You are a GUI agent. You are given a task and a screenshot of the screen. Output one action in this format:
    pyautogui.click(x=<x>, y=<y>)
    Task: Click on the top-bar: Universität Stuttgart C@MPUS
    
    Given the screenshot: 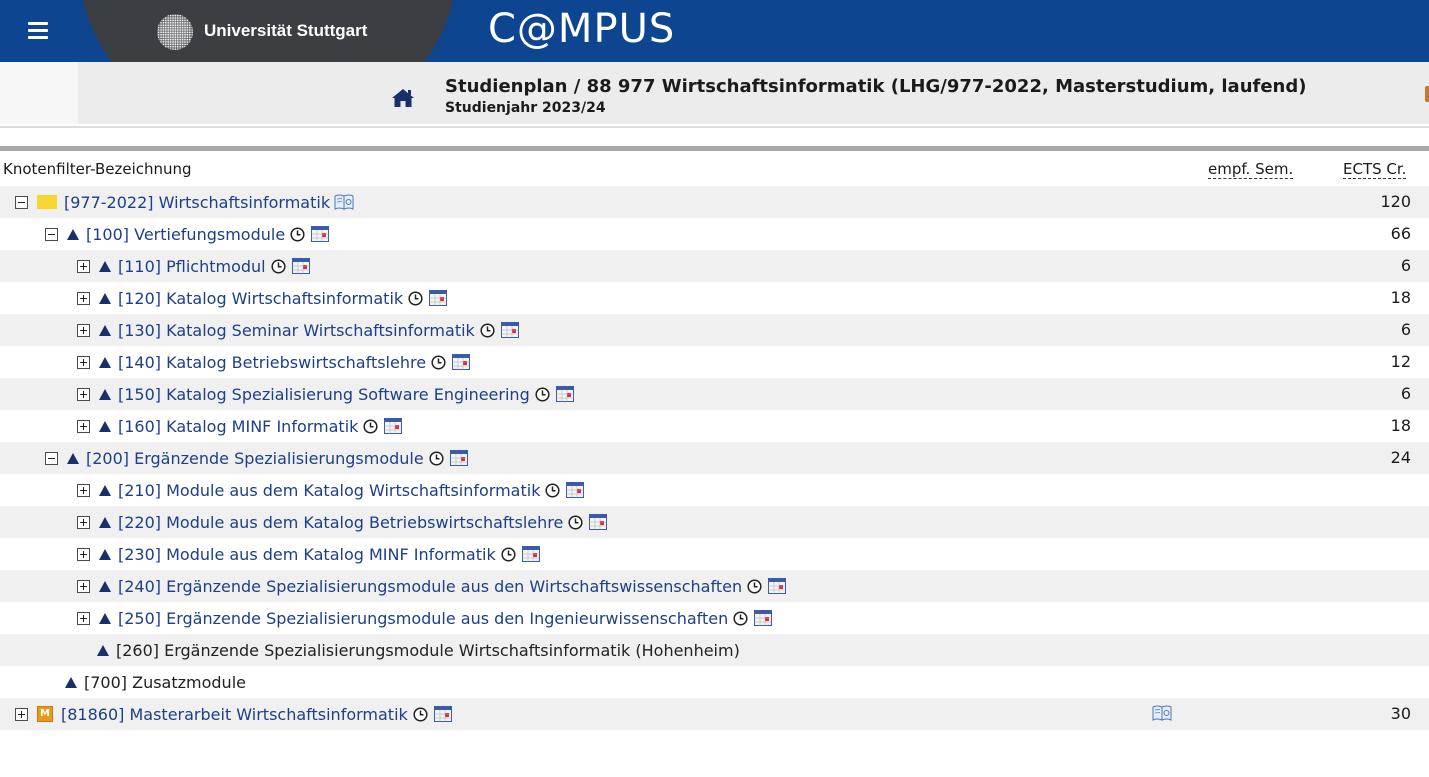 What is the action you would take?
    pyautogui.click(x=714, y=31)
    